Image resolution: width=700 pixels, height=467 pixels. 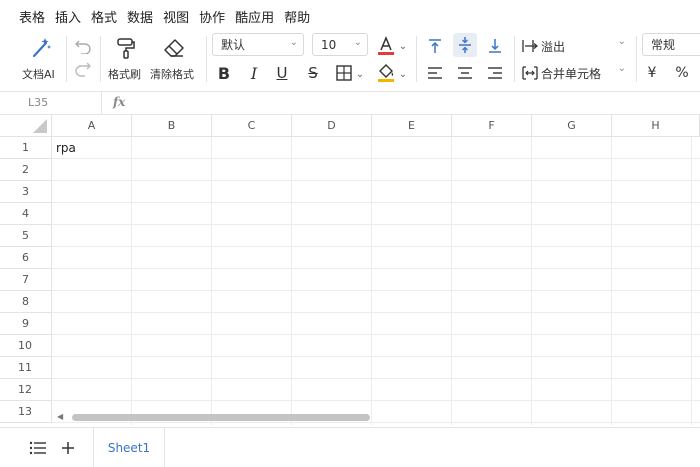 I want to click on row-header-9: 9, so click(x=26, y=324).